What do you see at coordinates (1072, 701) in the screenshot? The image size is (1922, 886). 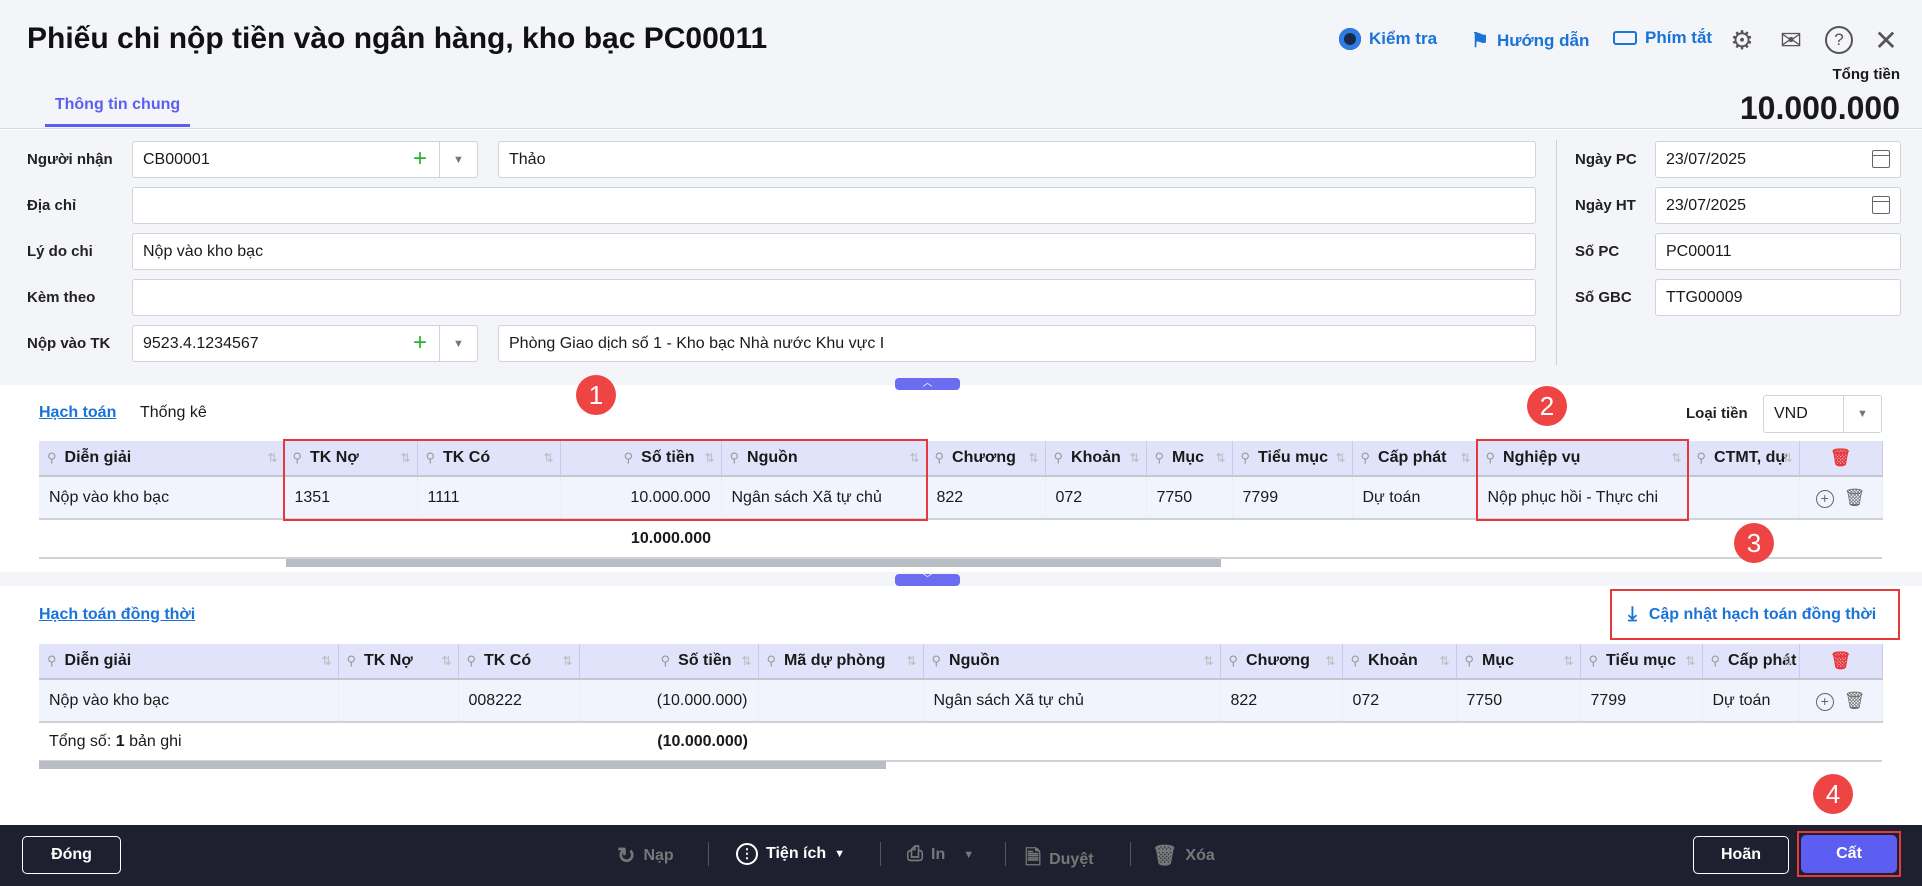 I see `table-cell: Ngân sách Xã tự chủ` at bounding box center [1072, 701].